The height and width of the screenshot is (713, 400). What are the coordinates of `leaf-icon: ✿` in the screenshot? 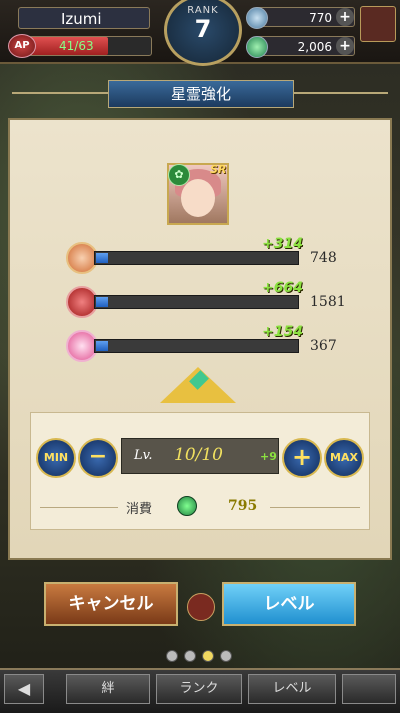 It's located at (179, 175).